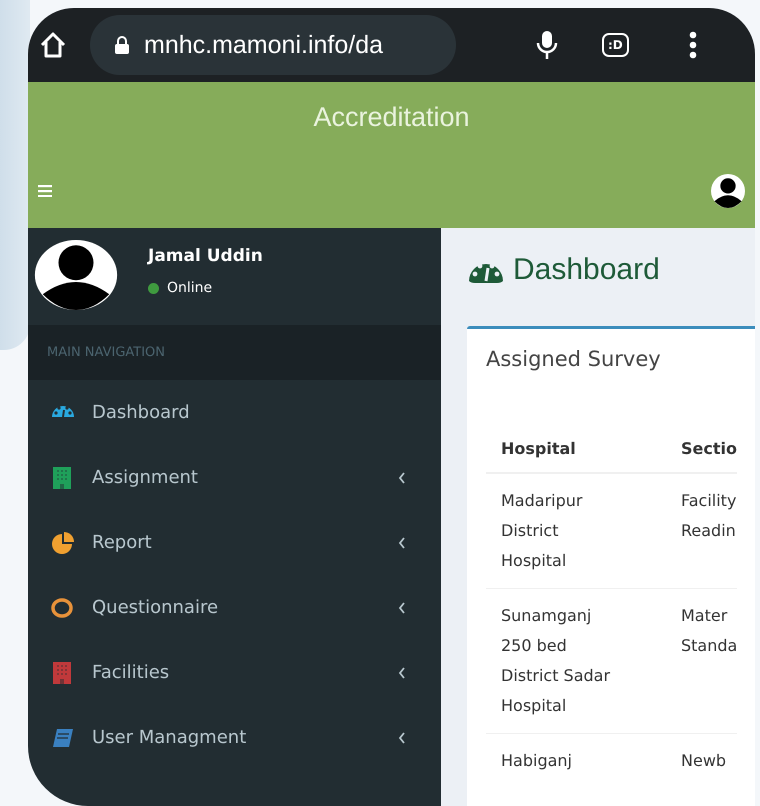 The image size is (760, 806). I want to click on table-cell: Newb, so click(702, 761).